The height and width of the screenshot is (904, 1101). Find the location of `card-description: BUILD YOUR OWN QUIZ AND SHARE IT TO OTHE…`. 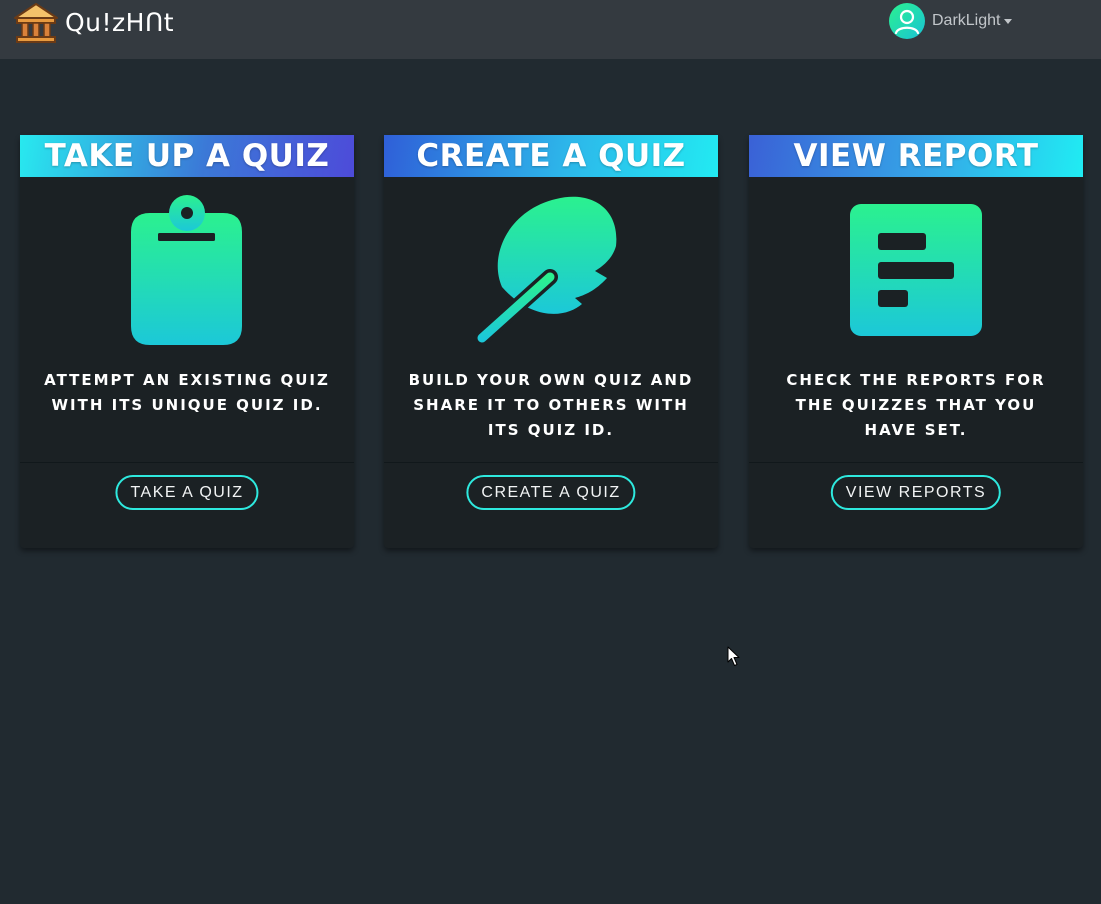

card-description: BUILD YOUR OWN QUIZ AND SHARE IT TO OTHE… is located at coordinates (551, 405).